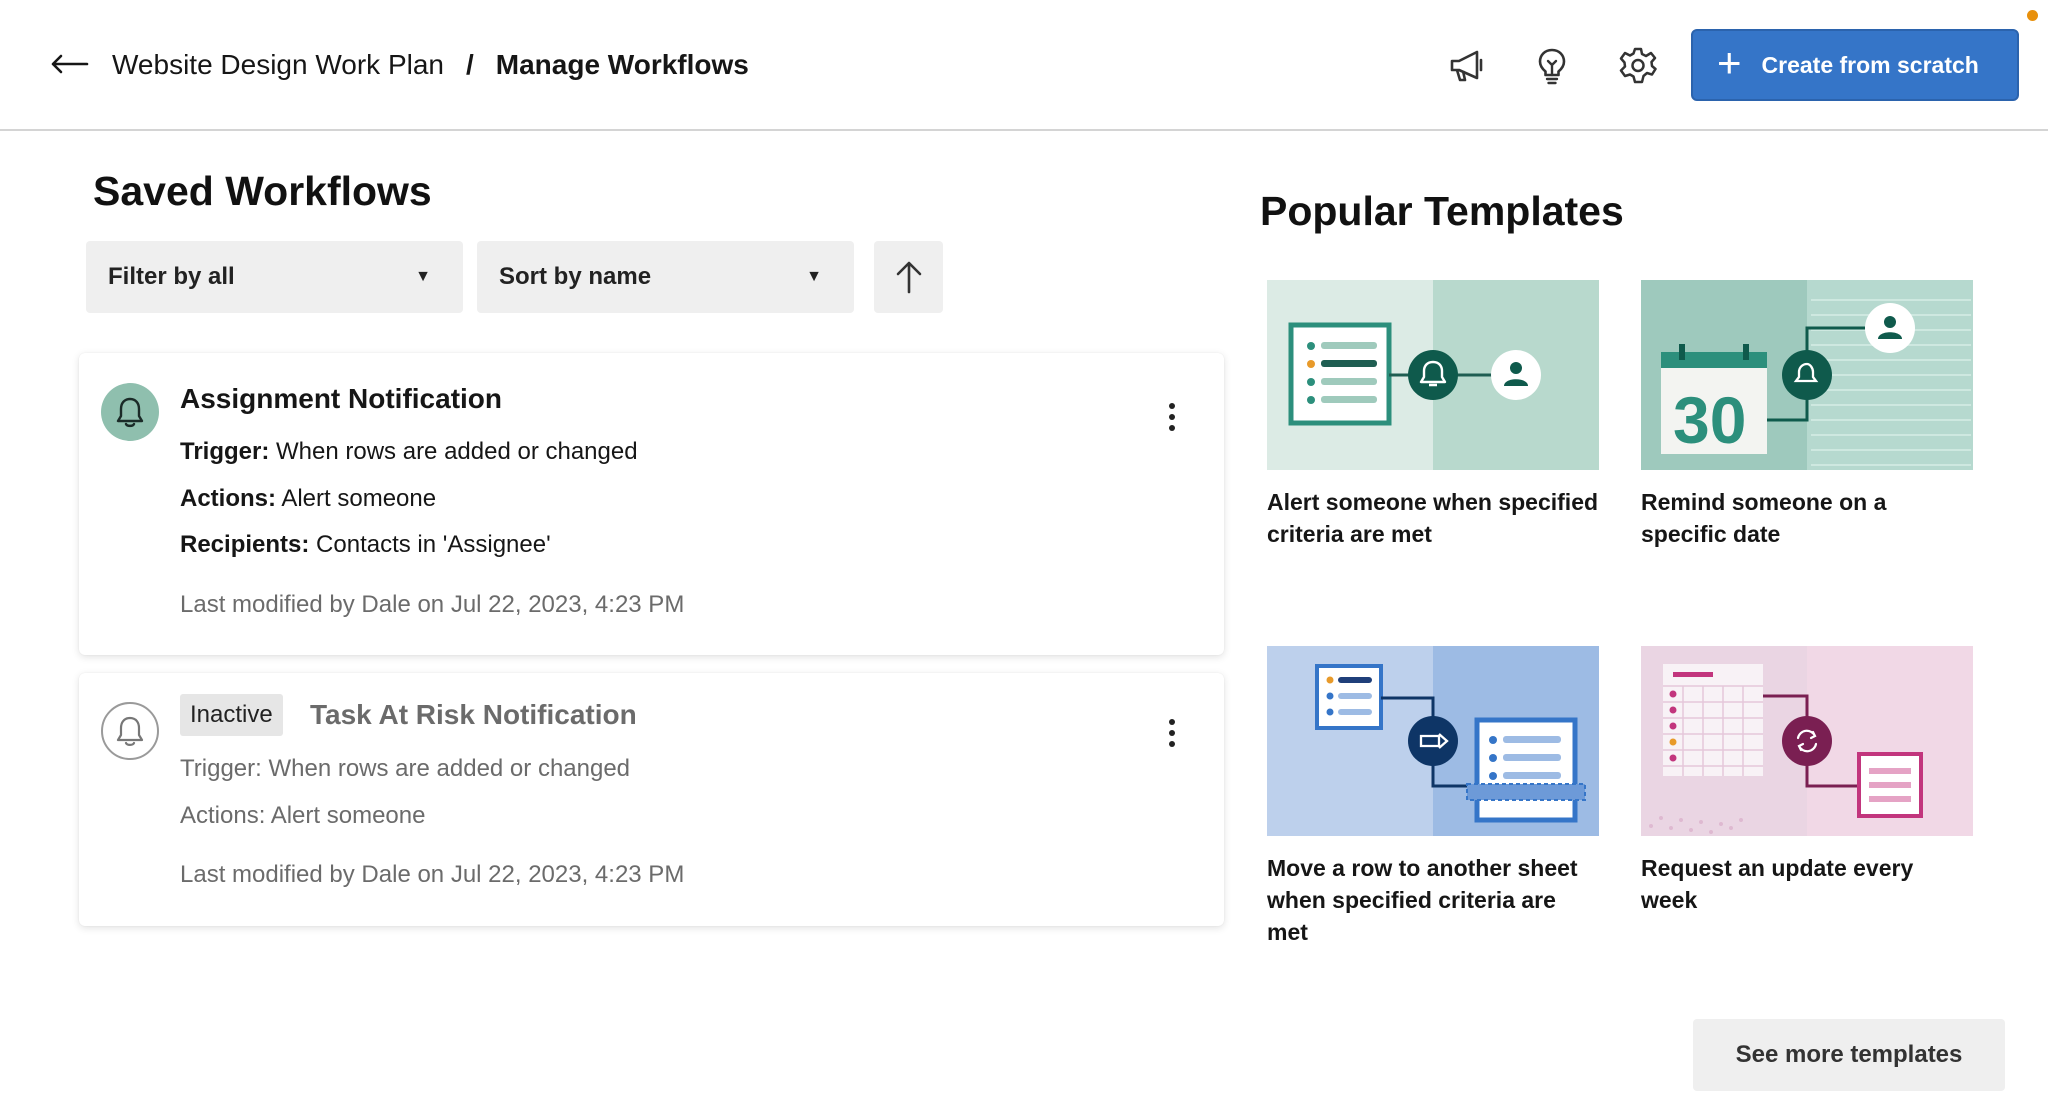  Describe the element at coordinates (575, 276) in the screenshot. I see `sort-select-value: Sort by name` at that location.